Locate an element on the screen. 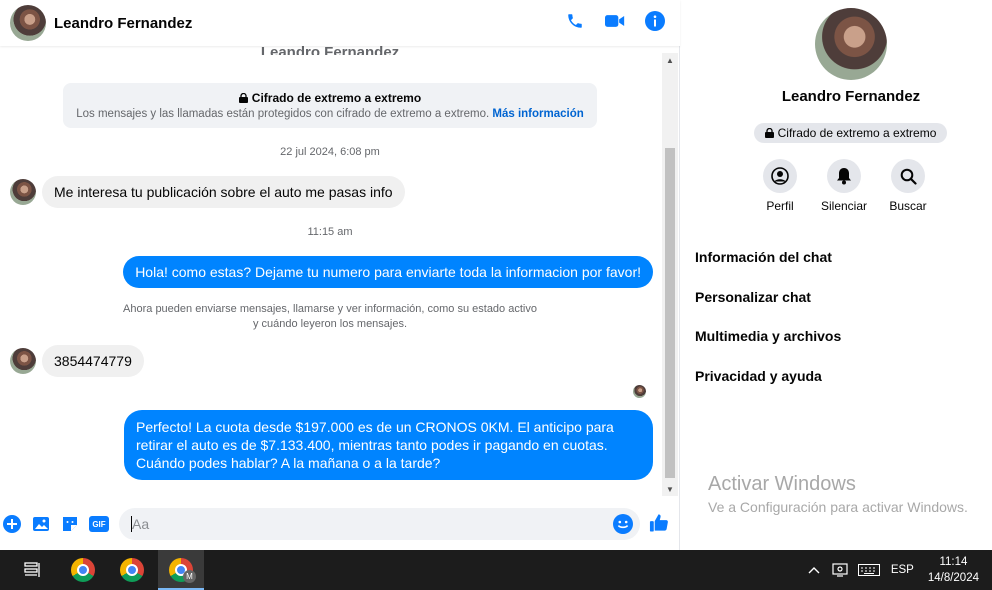 Image resolution: width=992 pixels, height=590 pixels. taskbar-chrome-profile is located at coordinates (83, 570).